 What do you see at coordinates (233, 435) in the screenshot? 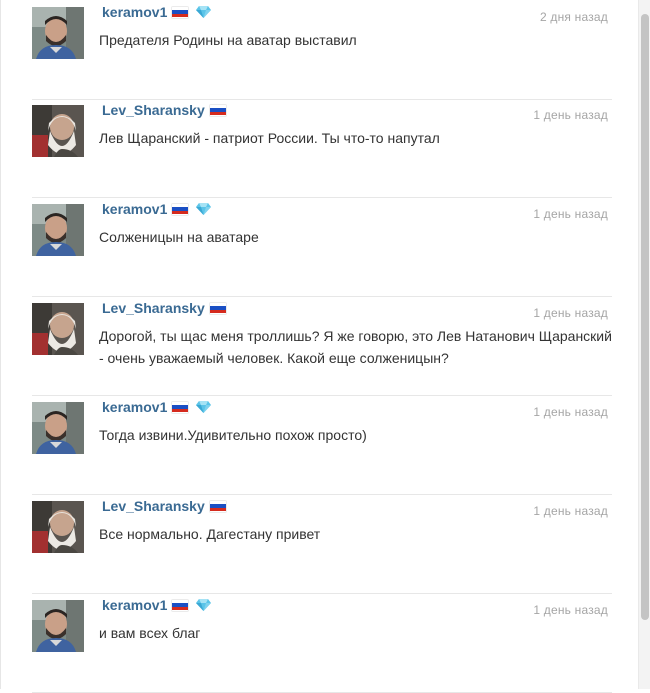
I see `comment-text: Тогда извини.Удивительно похож просто)` at bounding box center [233, 435].